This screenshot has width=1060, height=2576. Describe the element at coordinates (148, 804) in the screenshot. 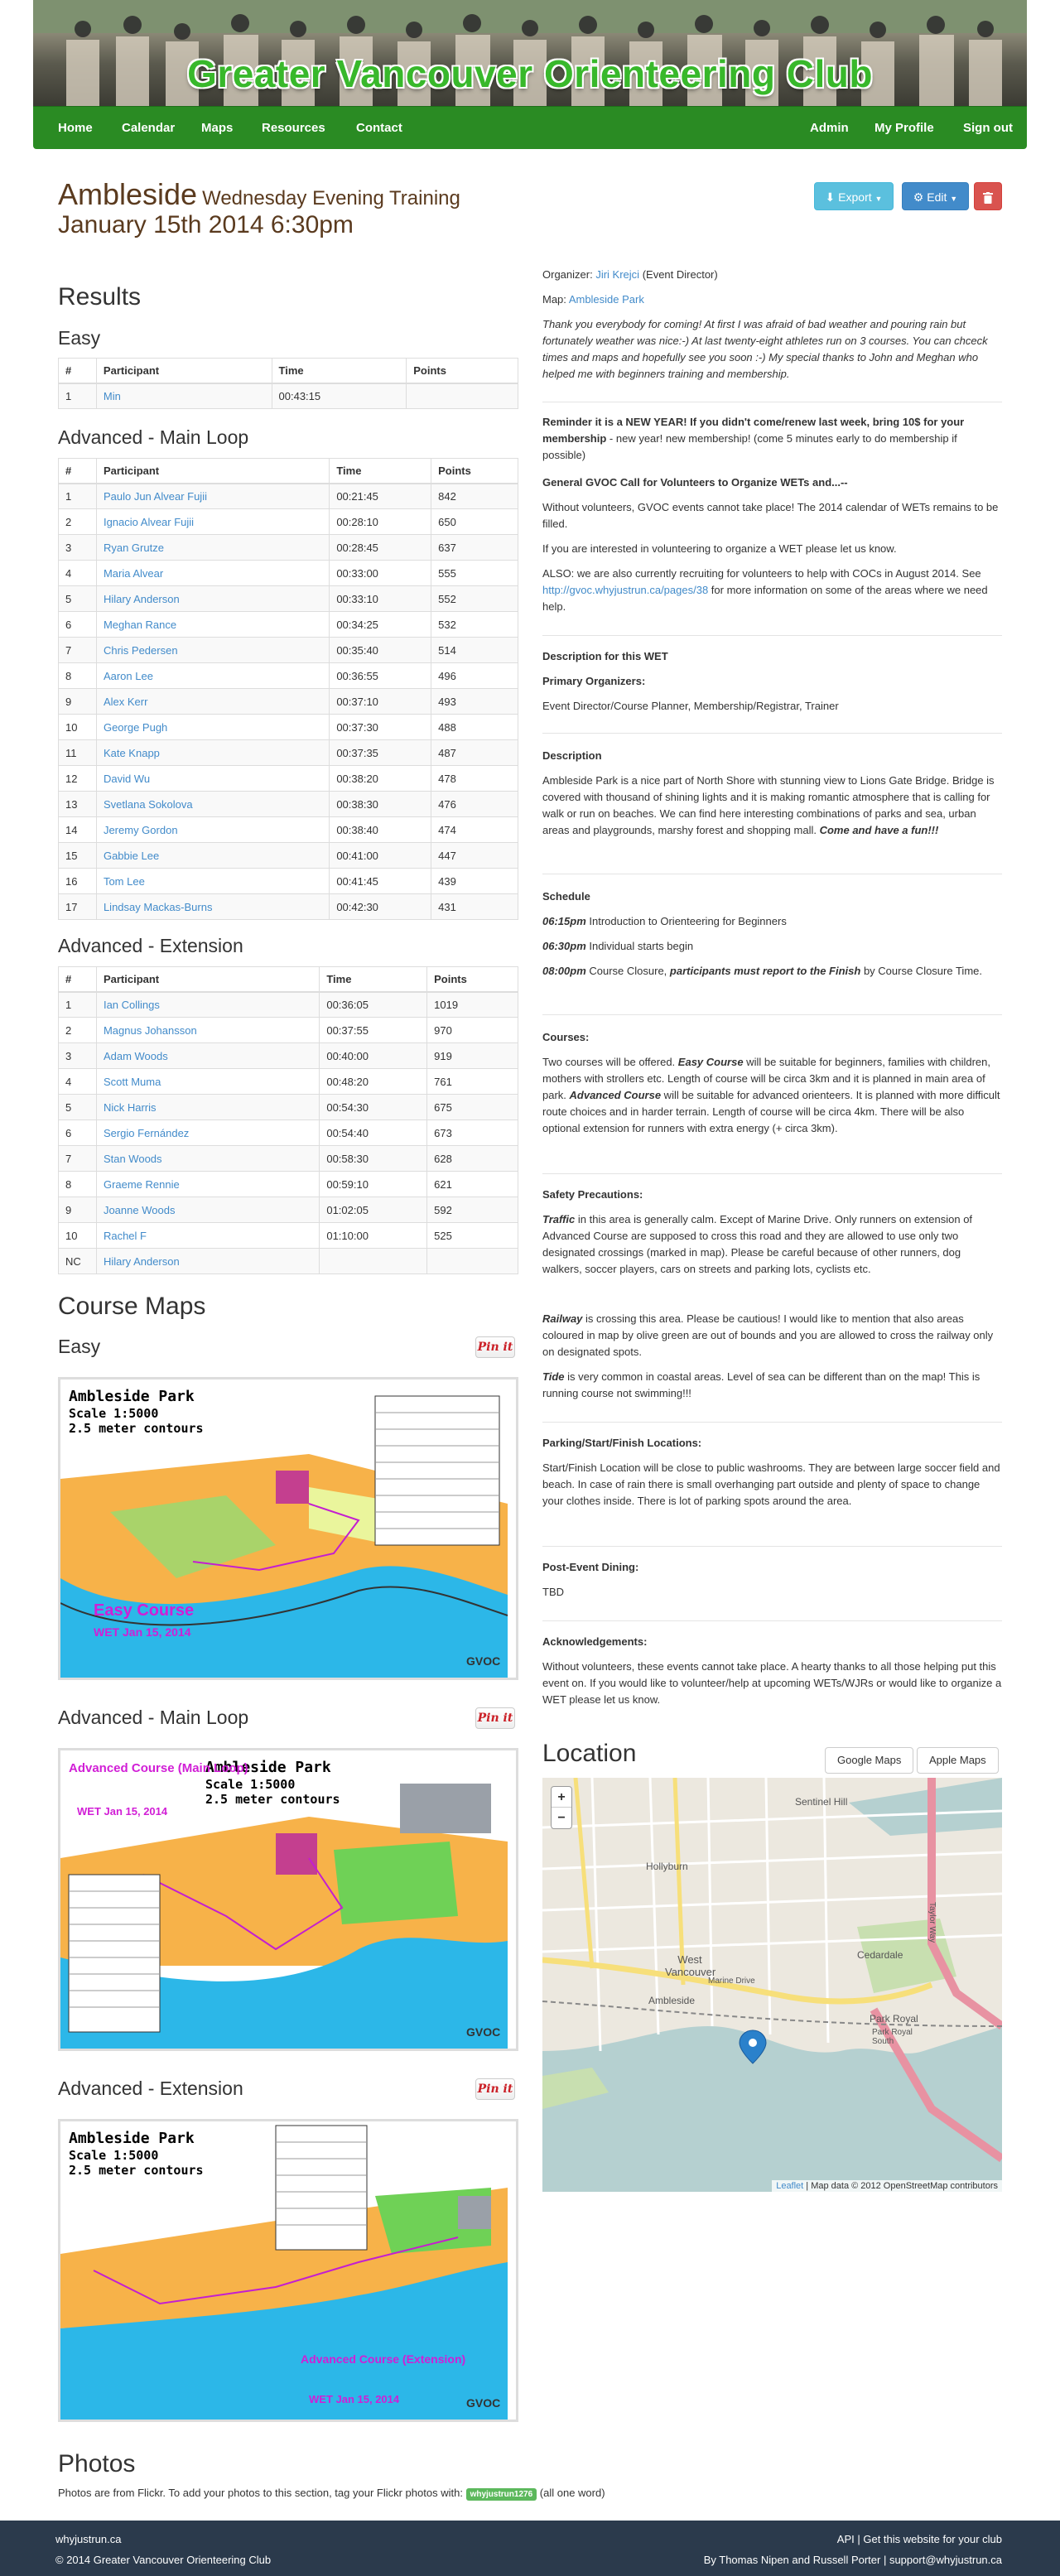

I see `participant-link: Svetlana Sokolova` at that location.